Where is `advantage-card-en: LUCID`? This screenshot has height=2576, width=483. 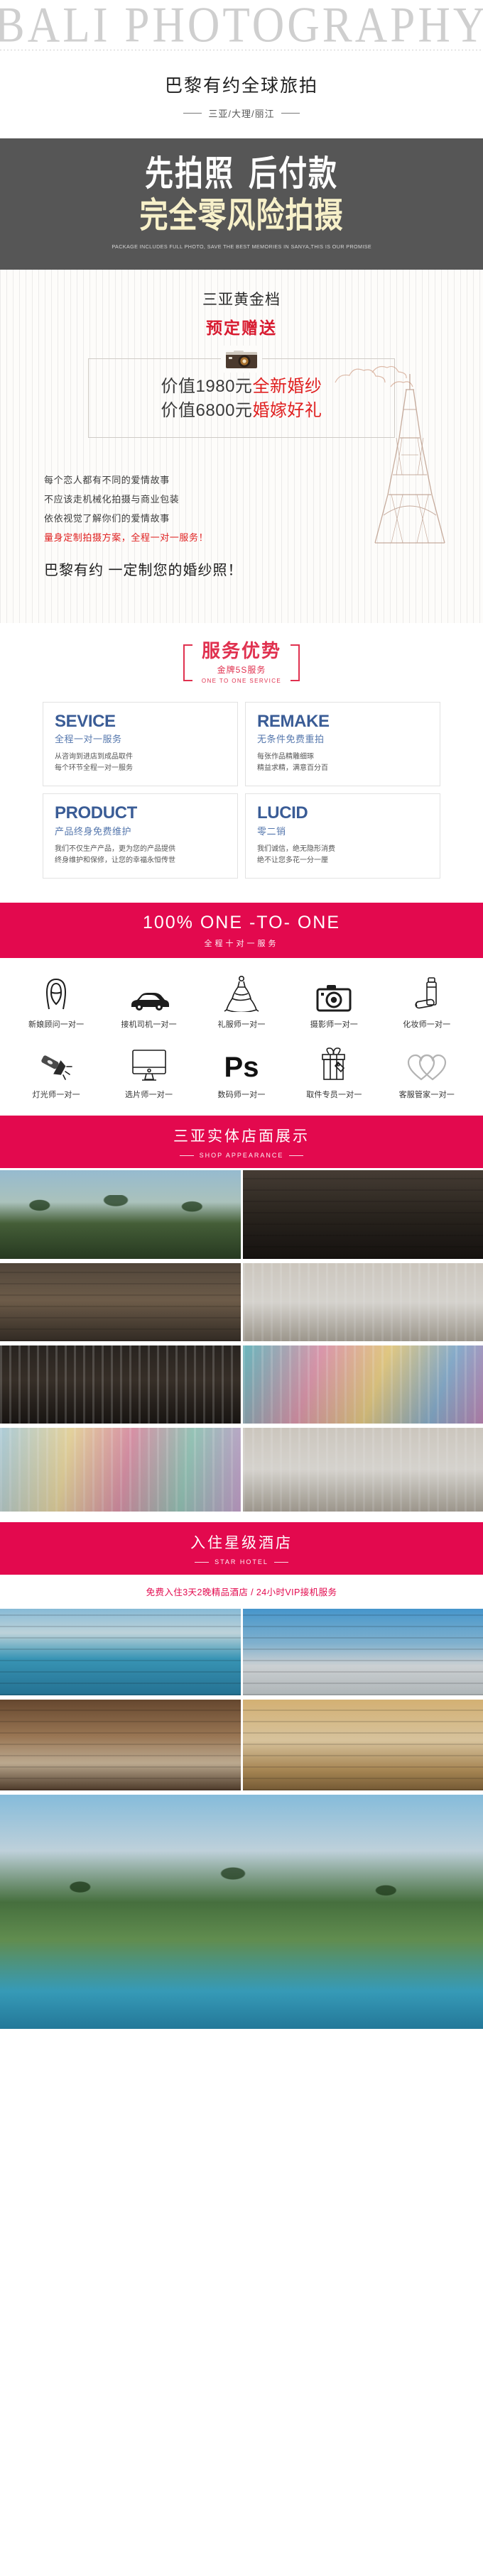 advantage-card-en: LUCID is located at coordinates (282, 813).